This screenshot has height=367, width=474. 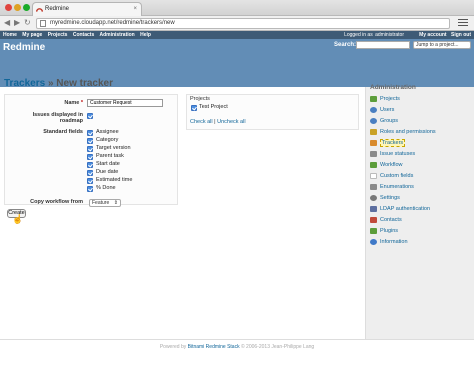 What do you see at coordinates (389, 242) in the screenshot?
I see `sidebar-item-information: Information` at bounding box center [389, 242].